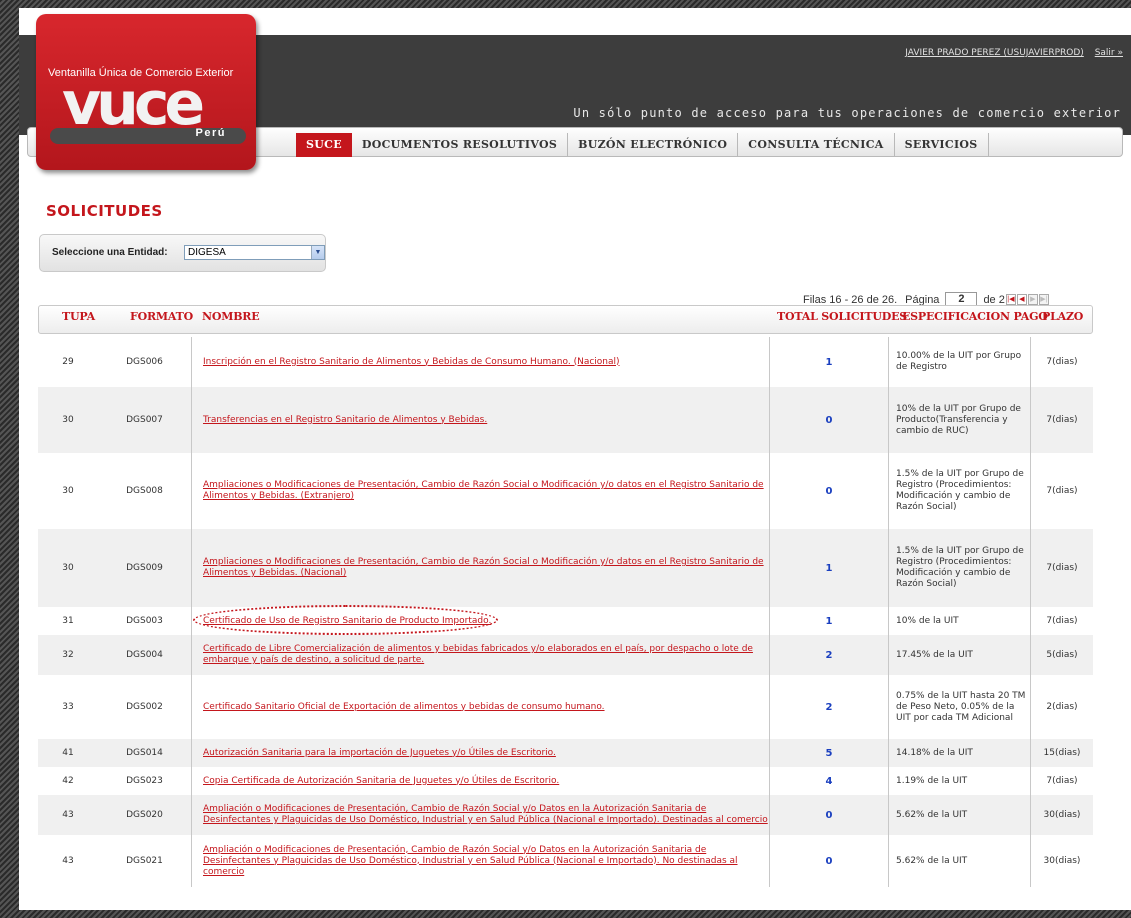 This screenshot has width=1131, height=918. I want to click on page-title: SOLICITUDES, so click(104, 211).